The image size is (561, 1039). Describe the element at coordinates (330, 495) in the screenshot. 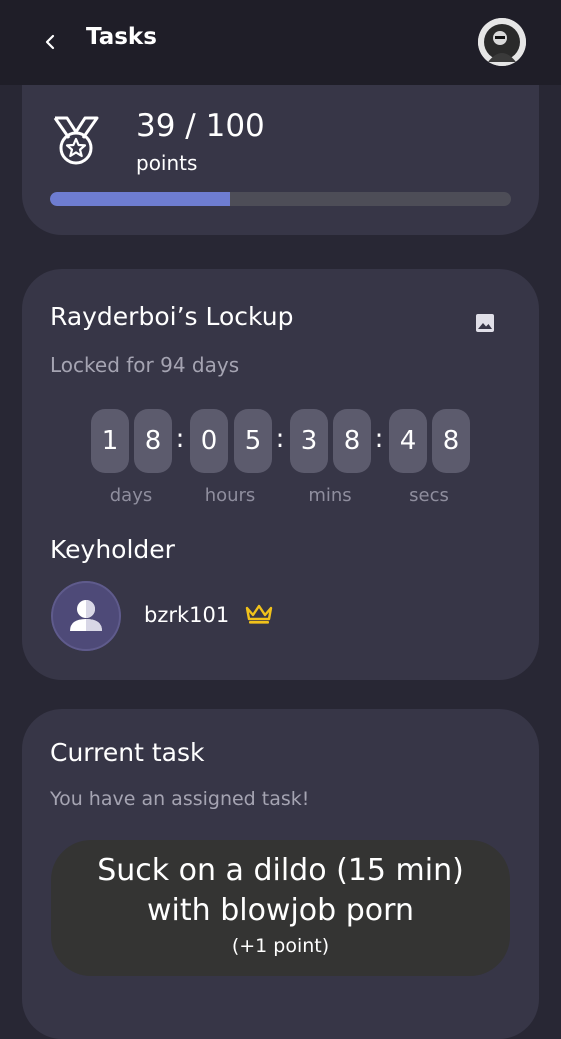

I see `timer-unit-mins: mins` at that location.